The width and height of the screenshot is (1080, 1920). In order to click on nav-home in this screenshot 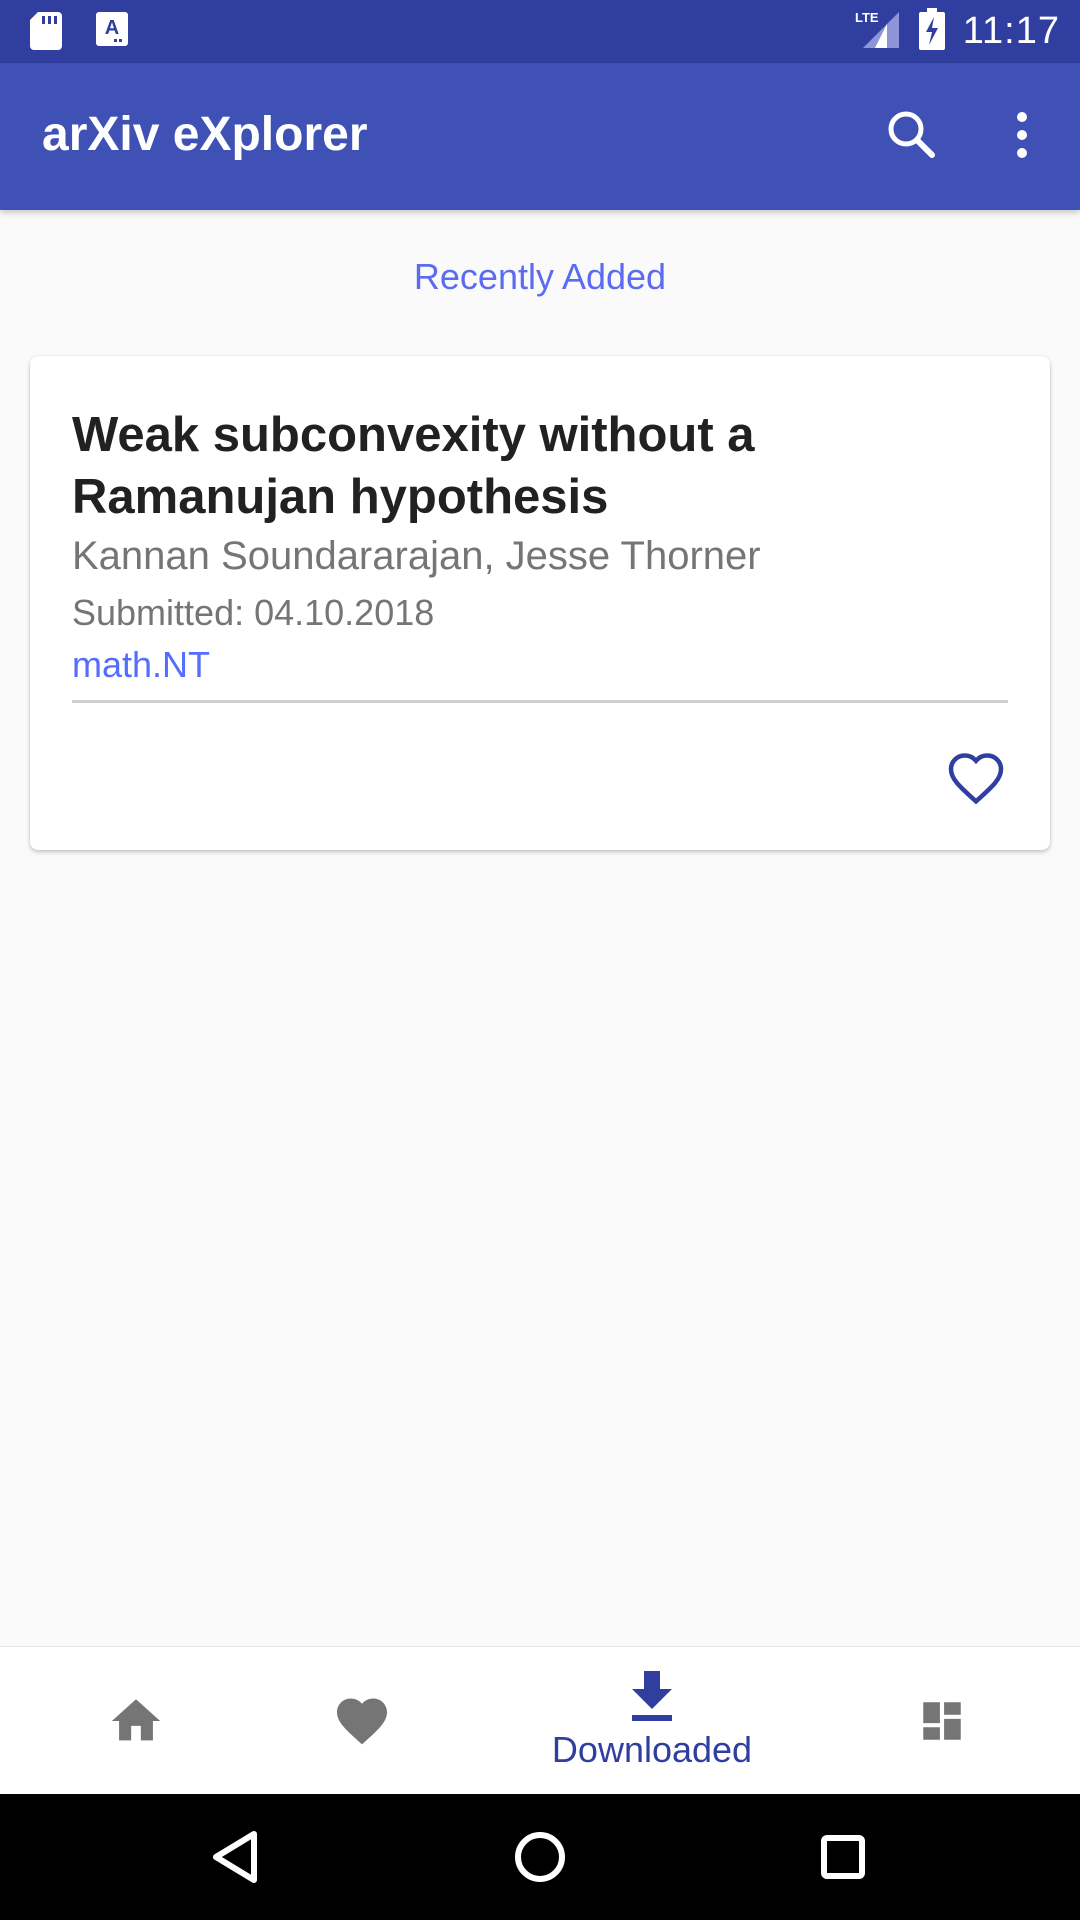, I will do `click(136, 1721)`.